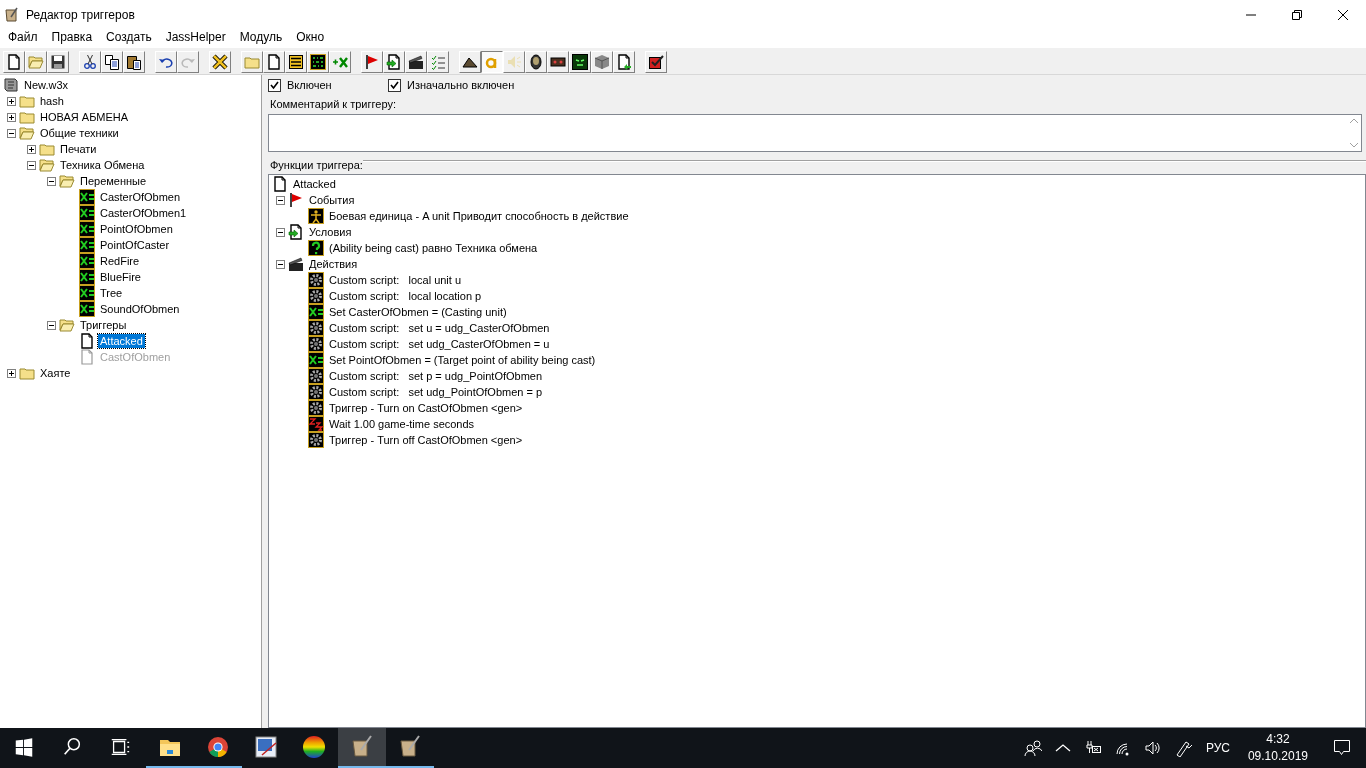  Describe the element at coordinates (111, 293) in the screenshot. I see `tree-item: Tree` at that location.